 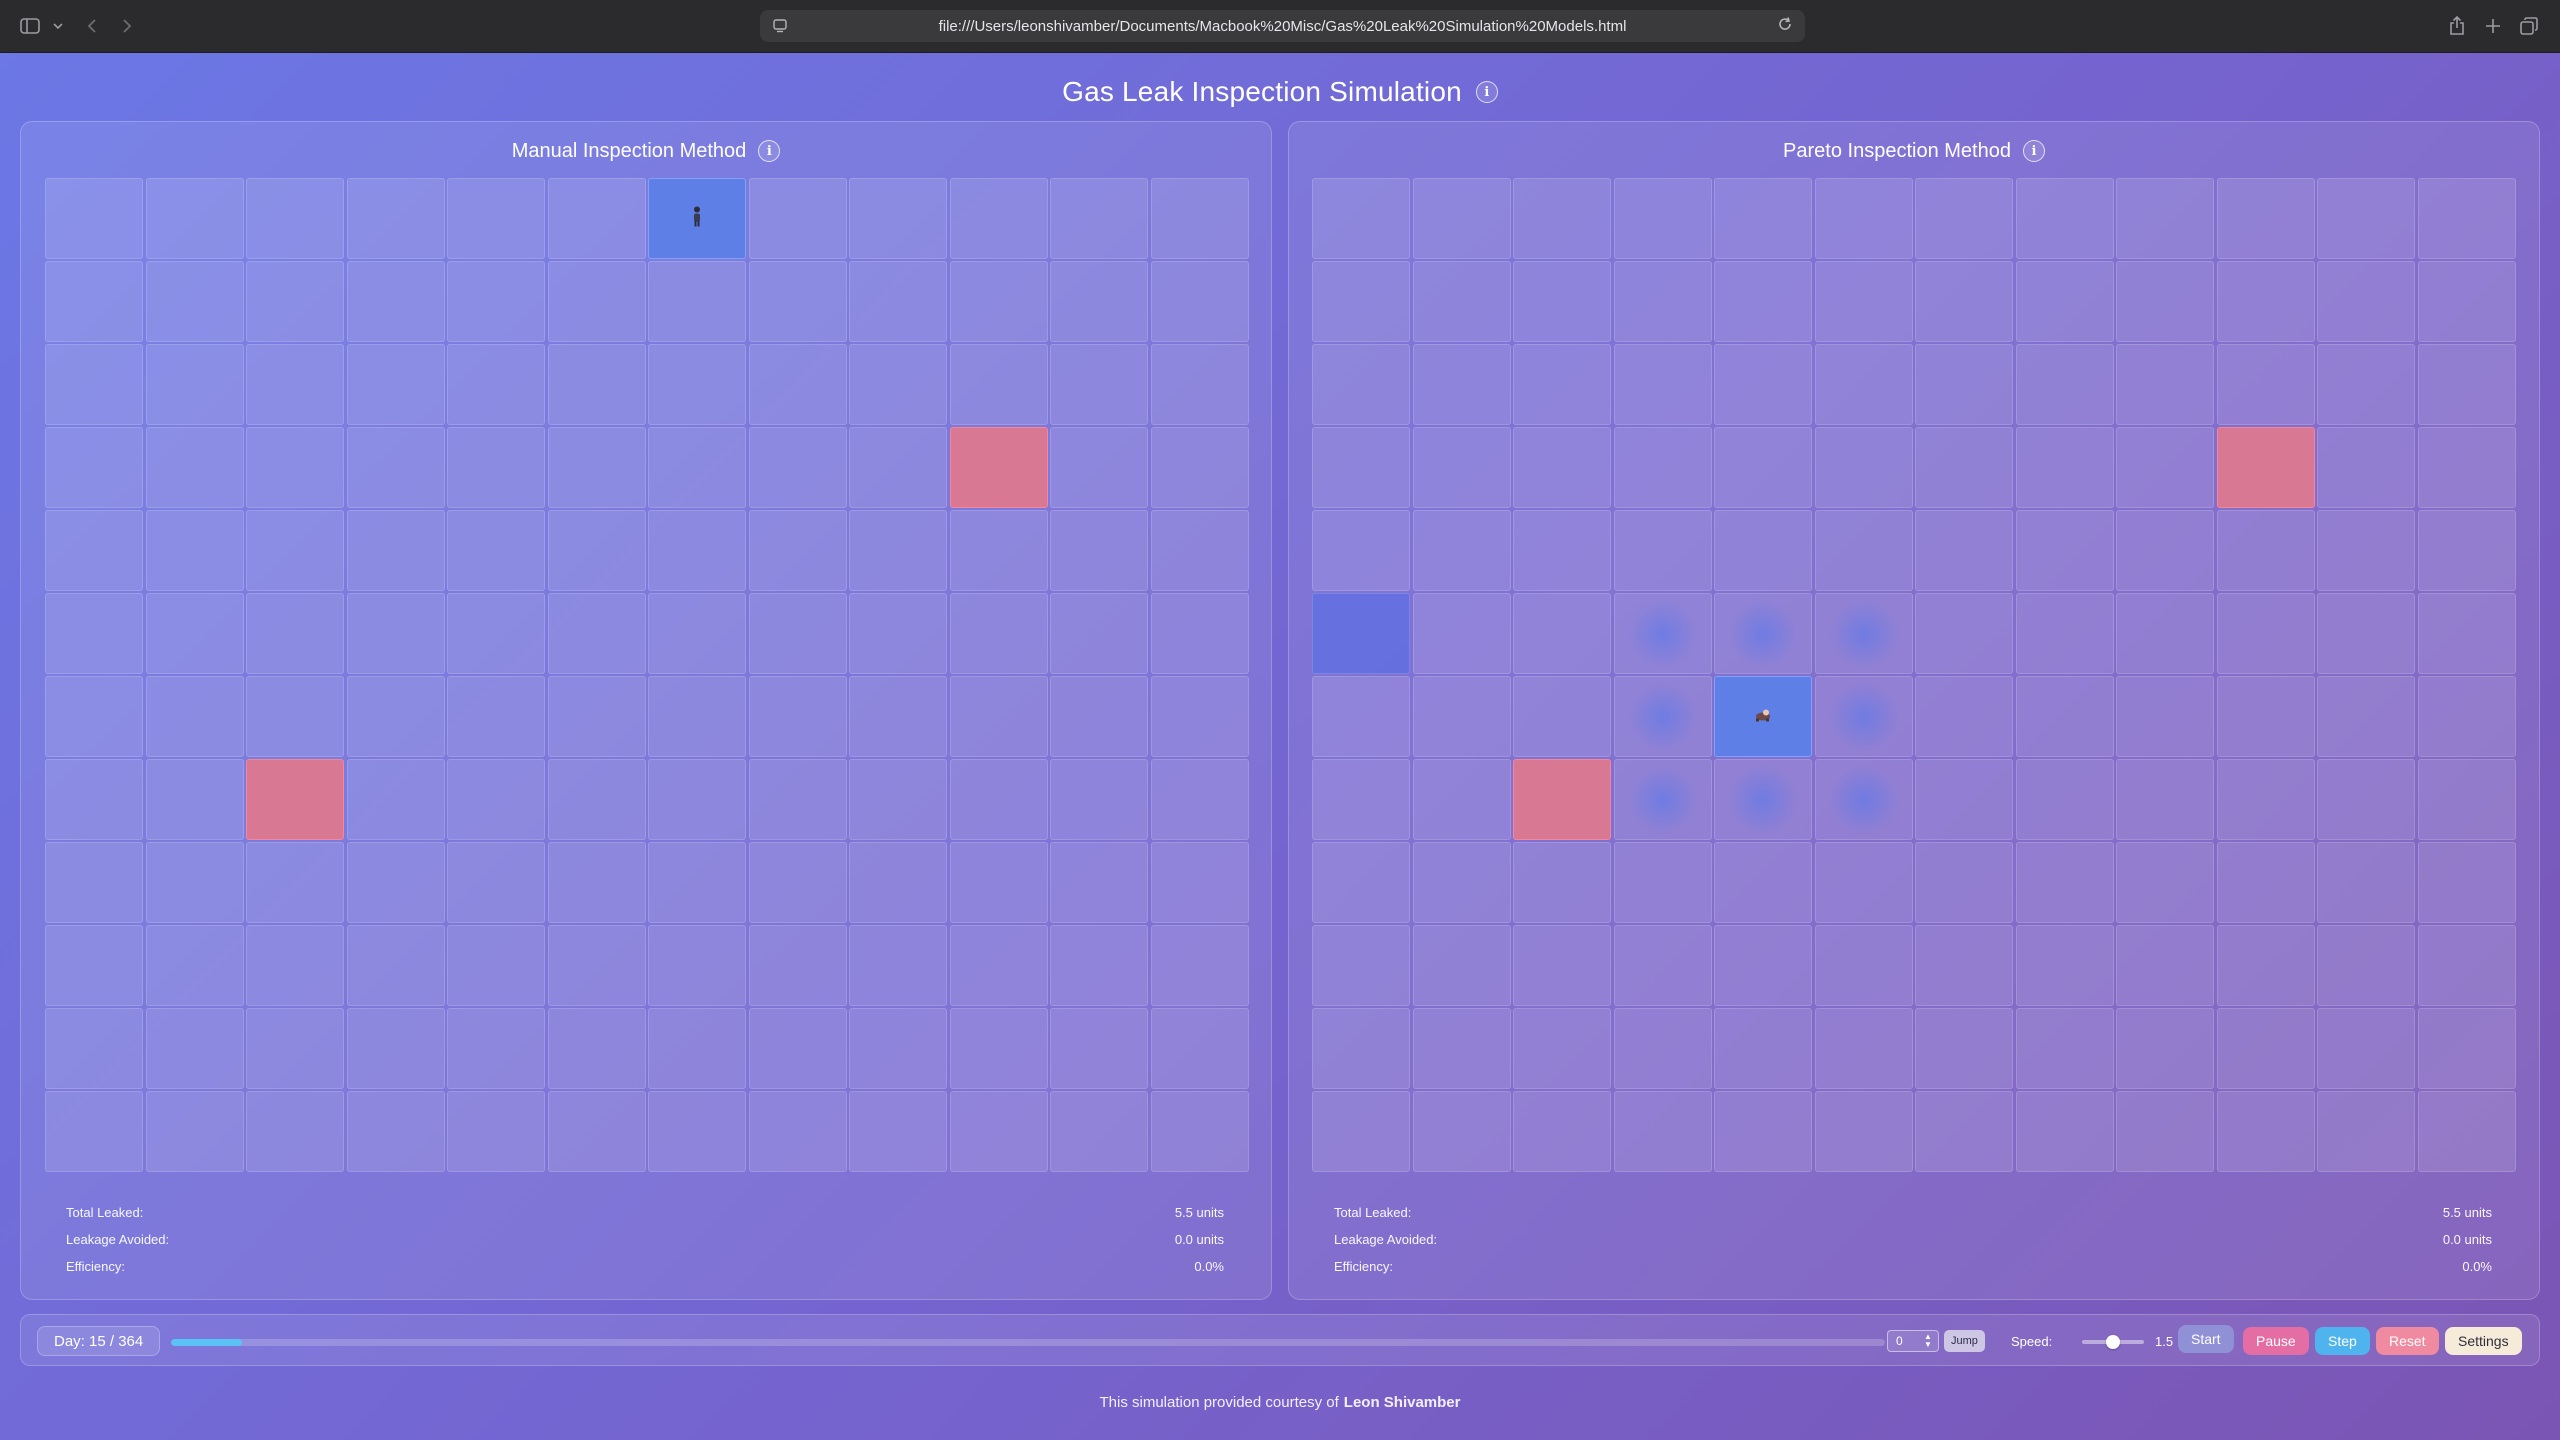 What do you see at coordinates (2113, 1342) in the screenshot?
I see `speed-slider` at bounding box center [2113, 1342].